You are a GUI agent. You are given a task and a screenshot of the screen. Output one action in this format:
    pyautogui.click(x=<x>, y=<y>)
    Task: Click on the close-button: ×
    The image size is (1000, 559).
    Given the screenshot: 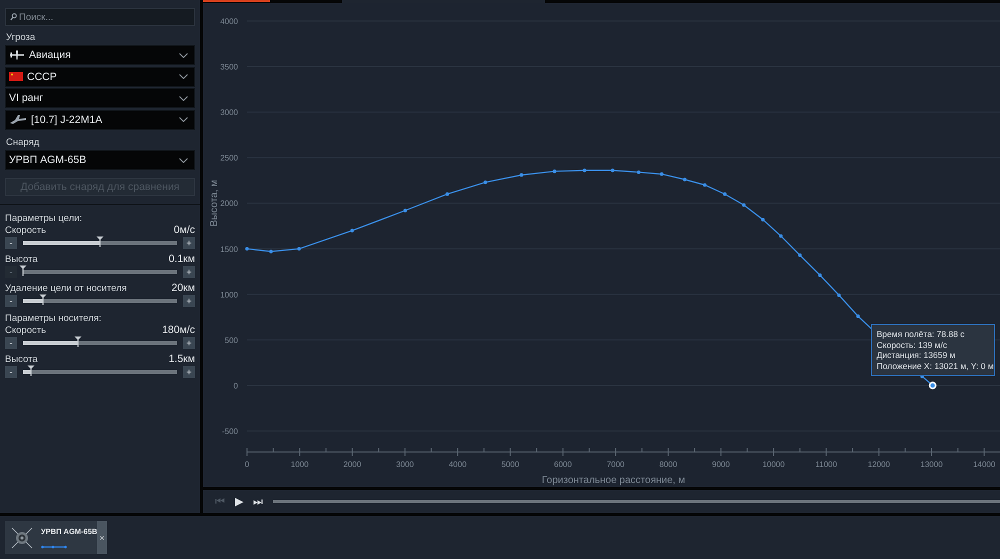 What is the action you would take?
    pyautogui.click(x=102, y=537)
    